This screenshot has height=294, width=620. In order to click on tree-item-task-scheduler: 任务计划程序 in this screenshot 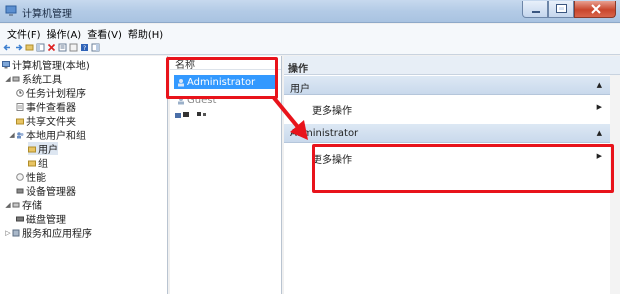, I will do `click(51, 93)`.